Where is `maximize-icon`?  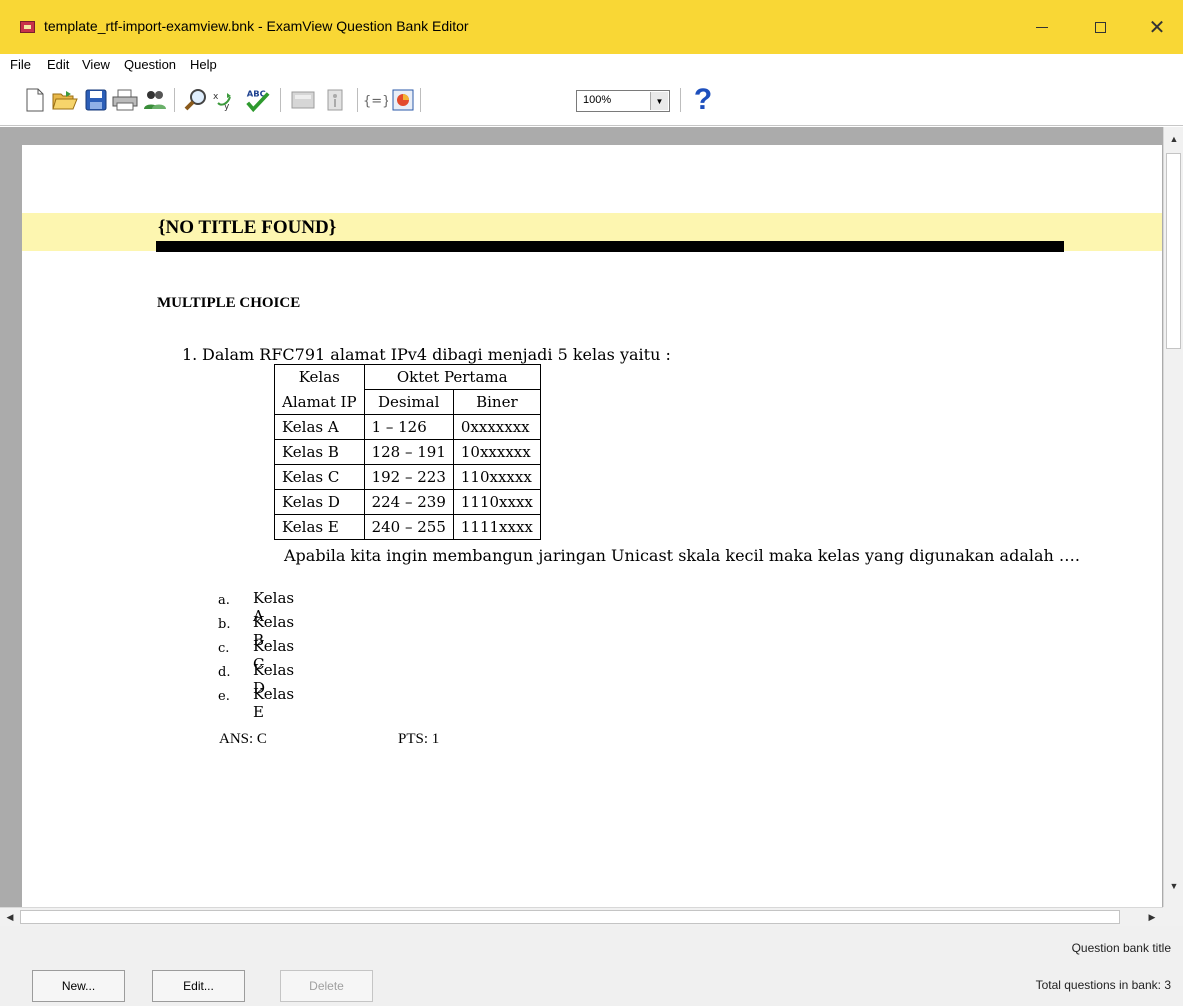 maximize-icon is located at coordinates (1100, 27).